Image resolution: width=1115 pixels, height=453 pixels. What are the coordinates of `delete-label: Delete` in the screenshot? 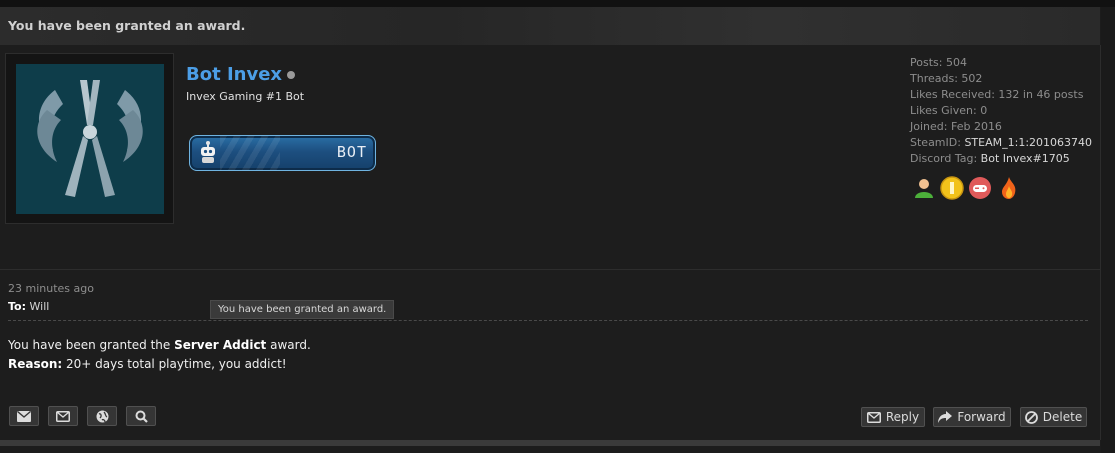 It's located at (1062, 417).